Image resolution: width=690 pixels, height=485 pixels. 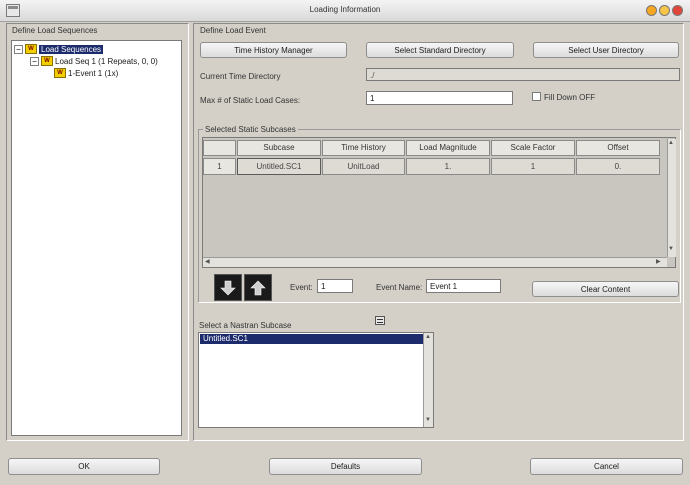 I want to click on arrow-down-icon, so click(x=228, y=287).